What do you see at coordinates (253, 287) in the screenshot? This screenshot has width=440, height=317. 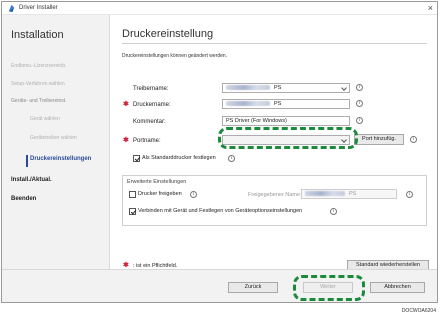 I see `back-button: Zurück` at bounding box center [253, 287].